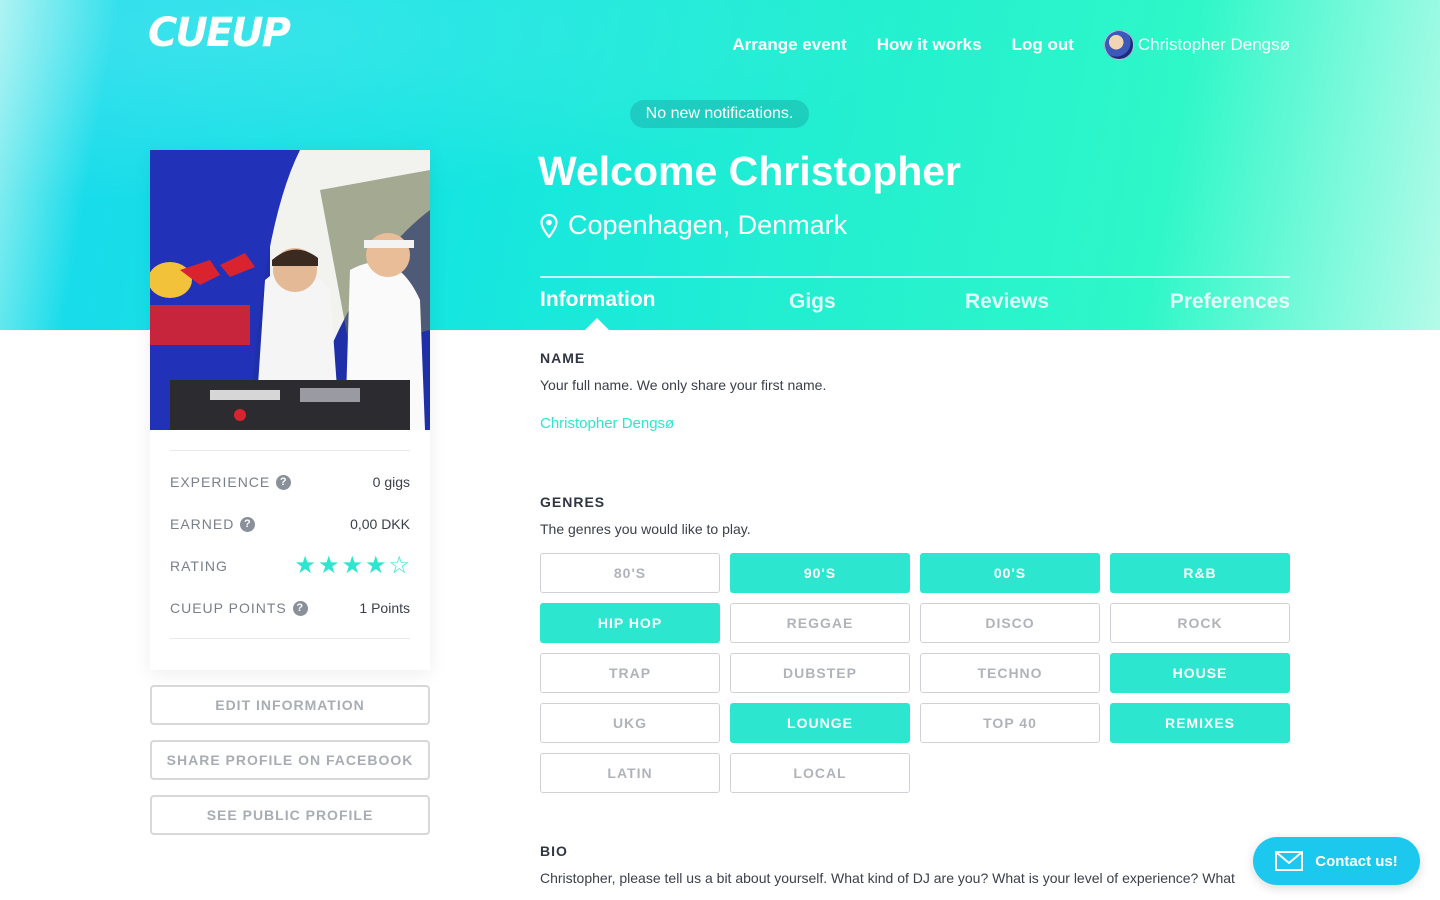  What do you see at coordinates (573, 502) in the screenshot?
I see `genres-section-title: GENRES` at bounding box center [573, 502].